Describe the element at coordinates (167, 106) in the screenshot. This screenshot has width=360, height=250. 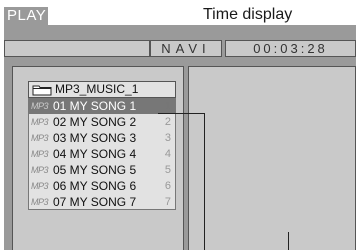
I see `track-number: 1` at that location.